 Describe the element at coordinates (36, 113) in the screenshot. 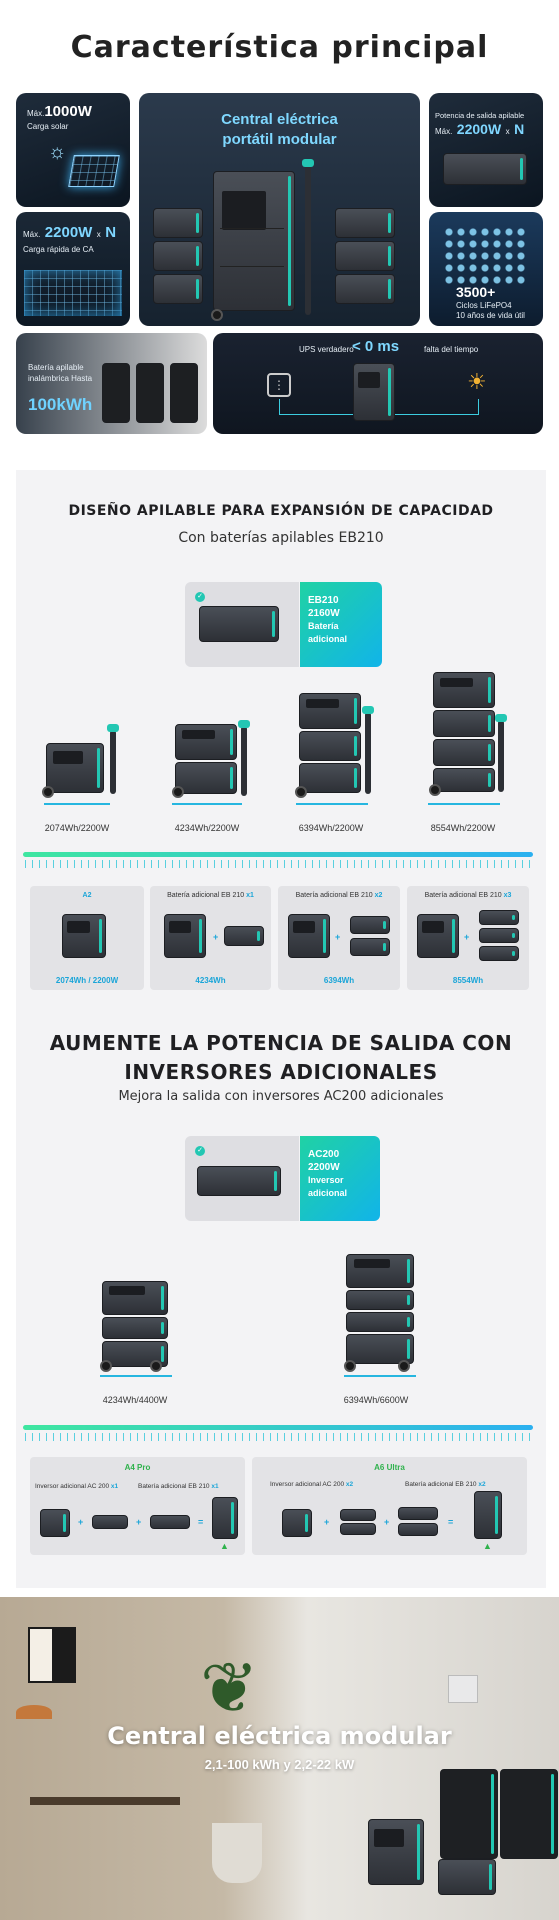

I see `solar-prefix: Máx.` at that location.